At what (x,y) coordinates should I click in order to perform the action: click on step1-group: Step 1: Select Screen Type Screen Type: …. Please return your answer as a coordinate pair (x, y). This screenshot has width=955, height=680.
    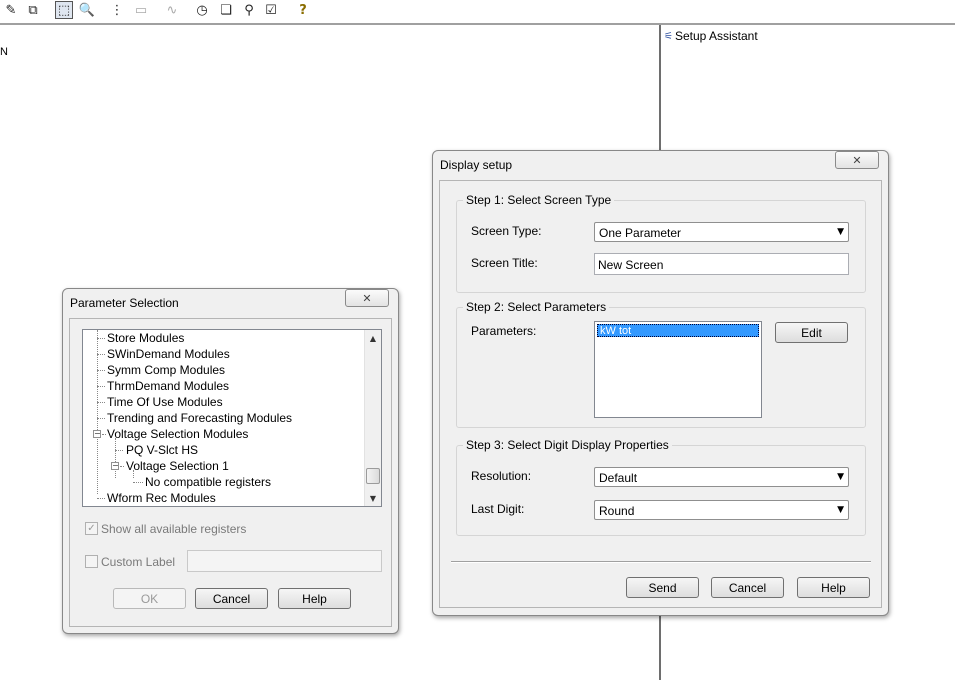
    Looking at the image, I should click on (661, 243).